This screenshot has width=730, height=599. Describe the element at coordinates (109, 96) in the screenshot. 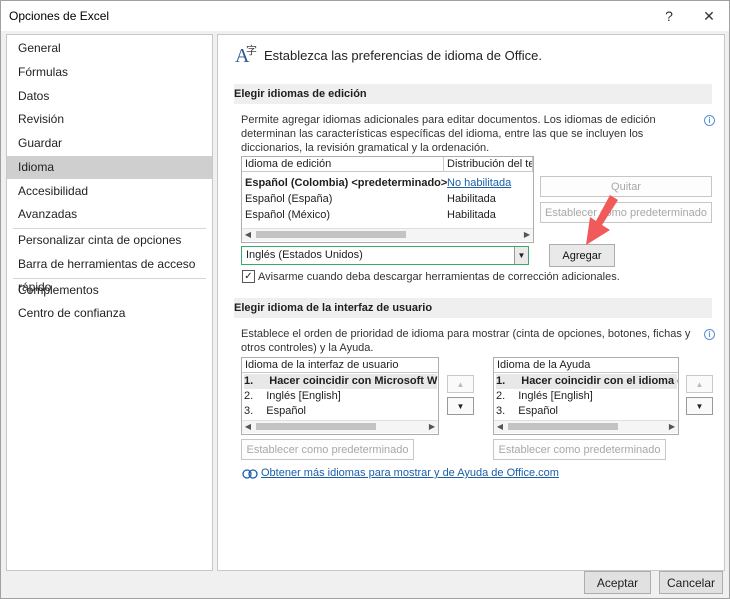

I see `sidebar-item-data: Datos` at that location.